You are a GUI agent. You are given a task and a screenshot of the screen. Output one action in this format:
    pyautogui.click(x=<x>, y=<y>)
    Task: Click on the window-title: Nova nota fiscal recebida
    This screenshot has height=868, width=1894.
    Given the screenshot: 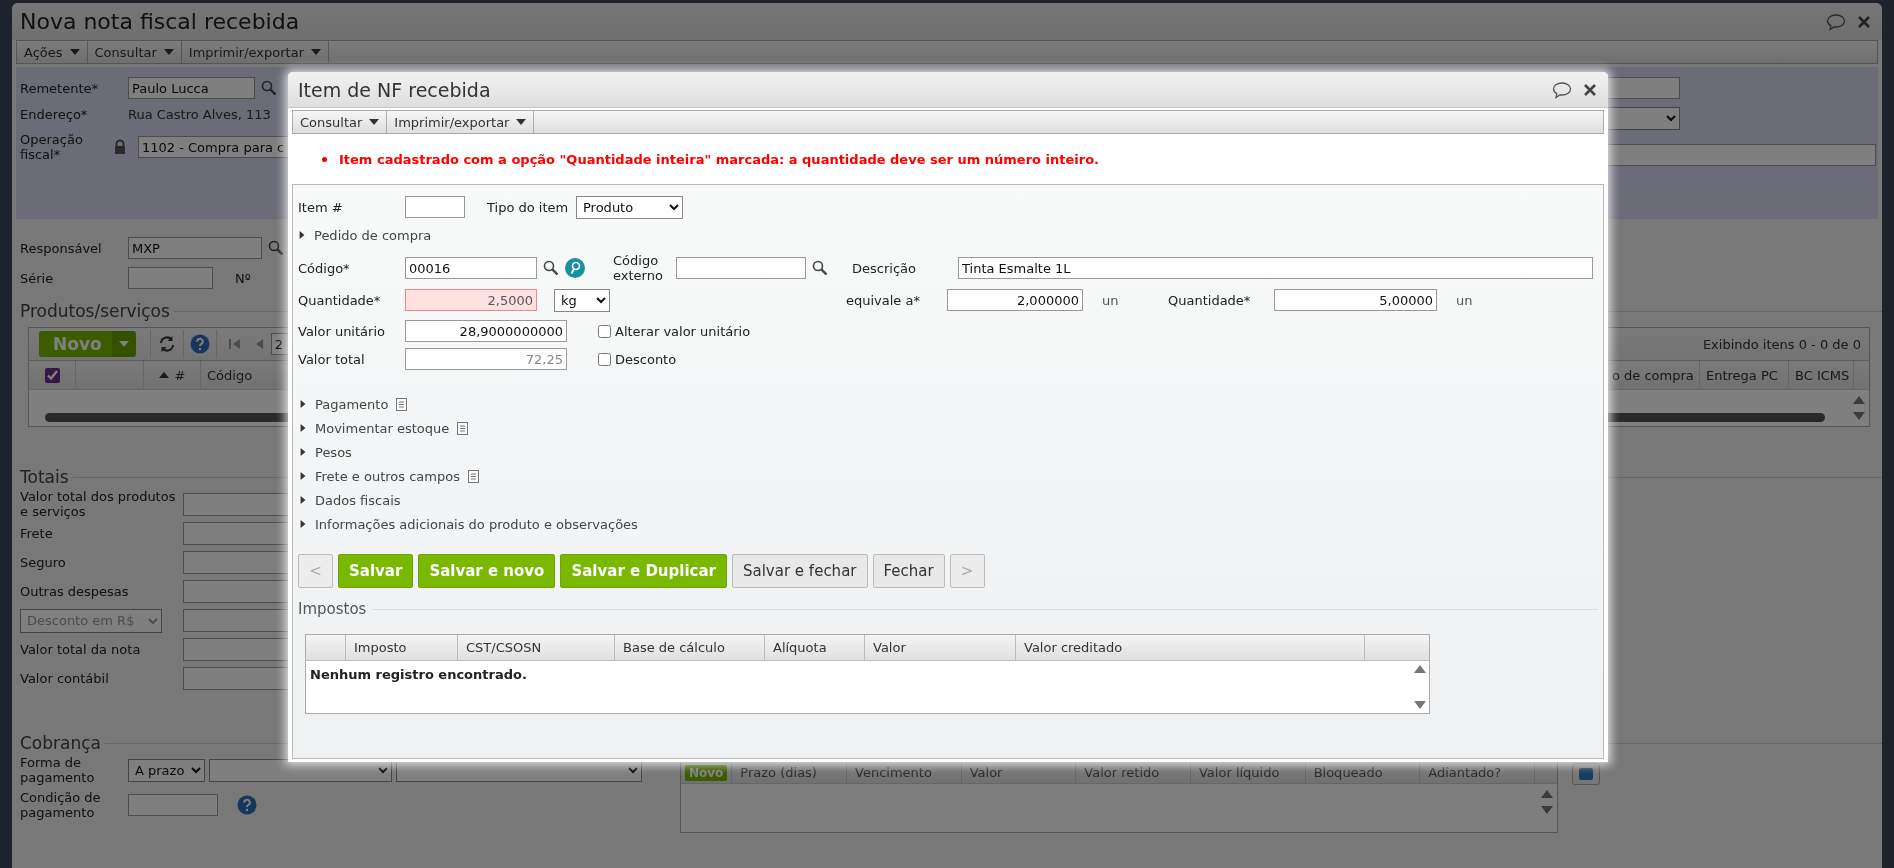 What is the action you would take?
    pyautogui.click(x=160, y=21)
    